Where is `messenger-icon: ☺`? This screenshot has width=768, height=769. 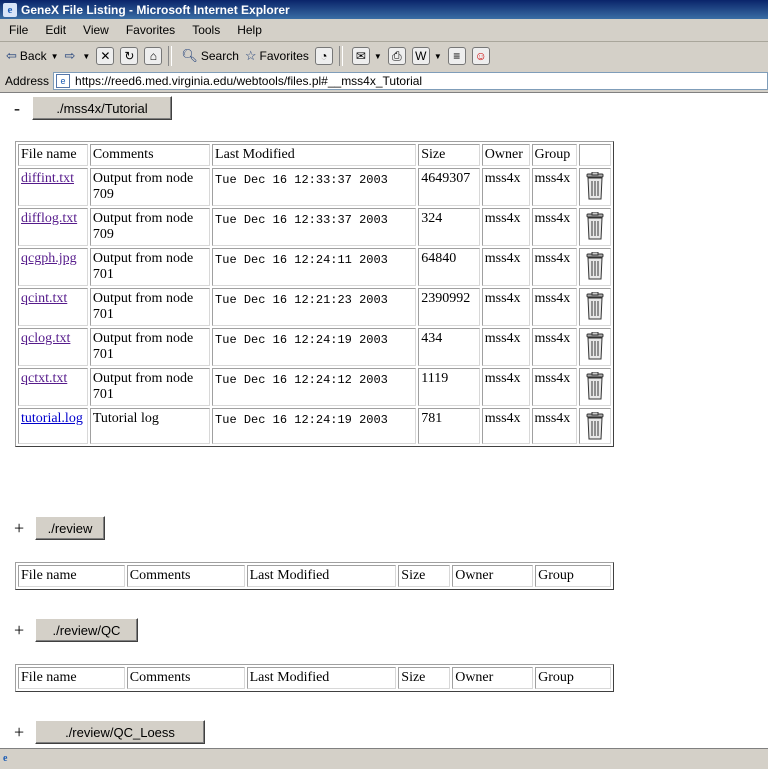 messenger-icon: ☺ is located at coordinates (480, 56).